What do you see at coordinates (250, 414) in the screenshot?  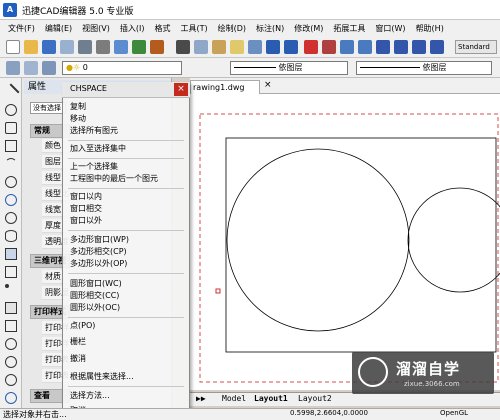 I see `status-bar` at bounding box center [250, 414].